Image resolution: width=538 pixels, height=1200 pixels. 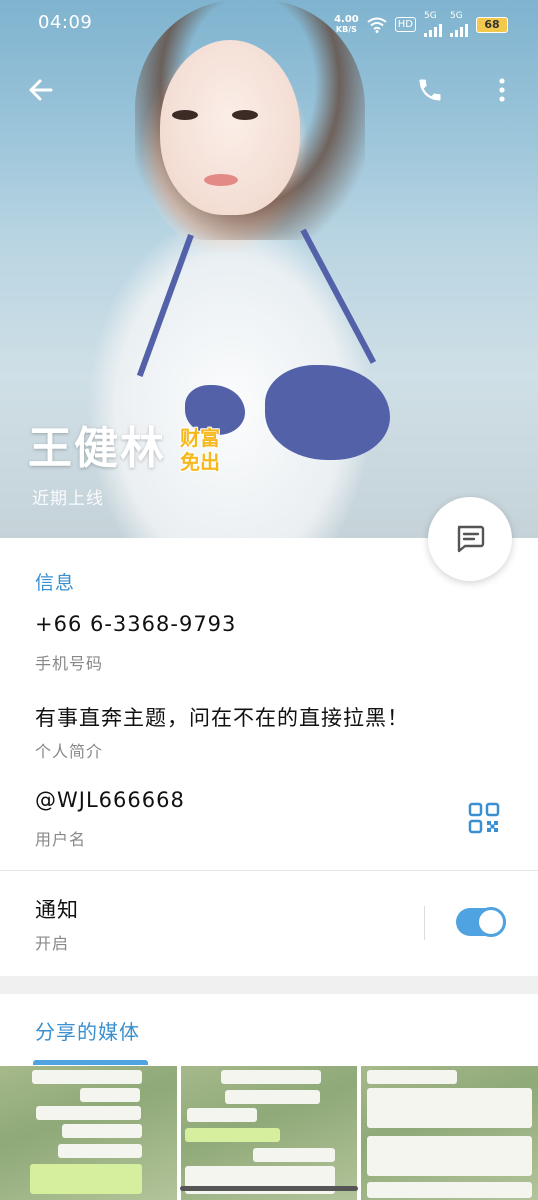 I want to click on more-options-button, so click(x=502, y=90).